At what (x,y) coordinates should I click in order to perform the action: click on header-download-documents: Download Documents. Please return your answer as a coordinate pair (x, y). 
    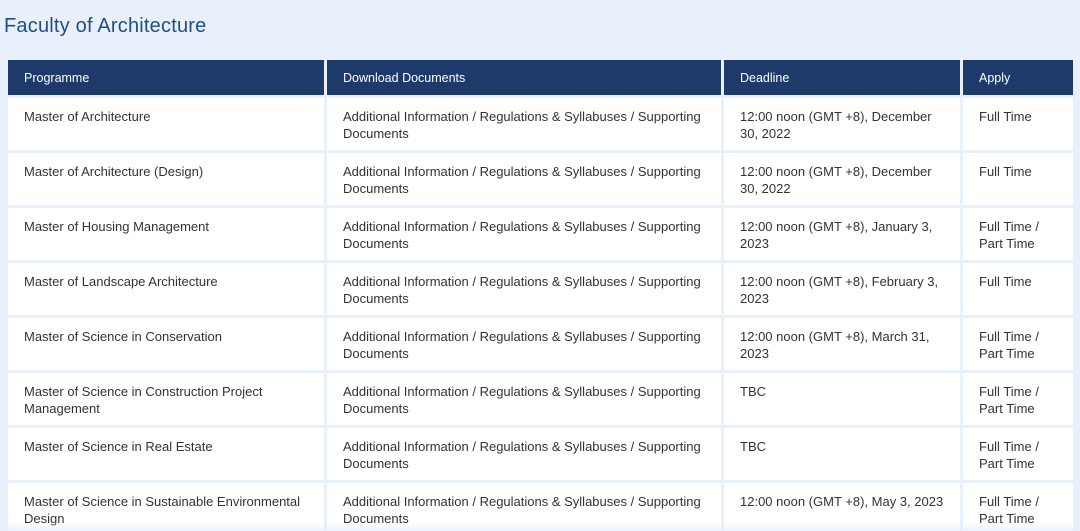
    Looking at the image, I should click on (524, 77).